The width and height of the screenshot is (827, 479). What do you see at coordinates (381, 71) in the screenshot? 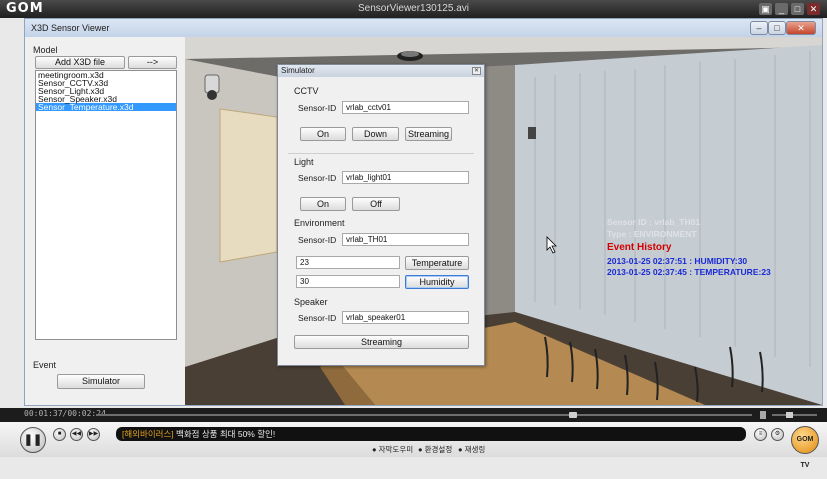
I see `simulator-titlebar: Simulator ✕` at bounding box center [381, 71].